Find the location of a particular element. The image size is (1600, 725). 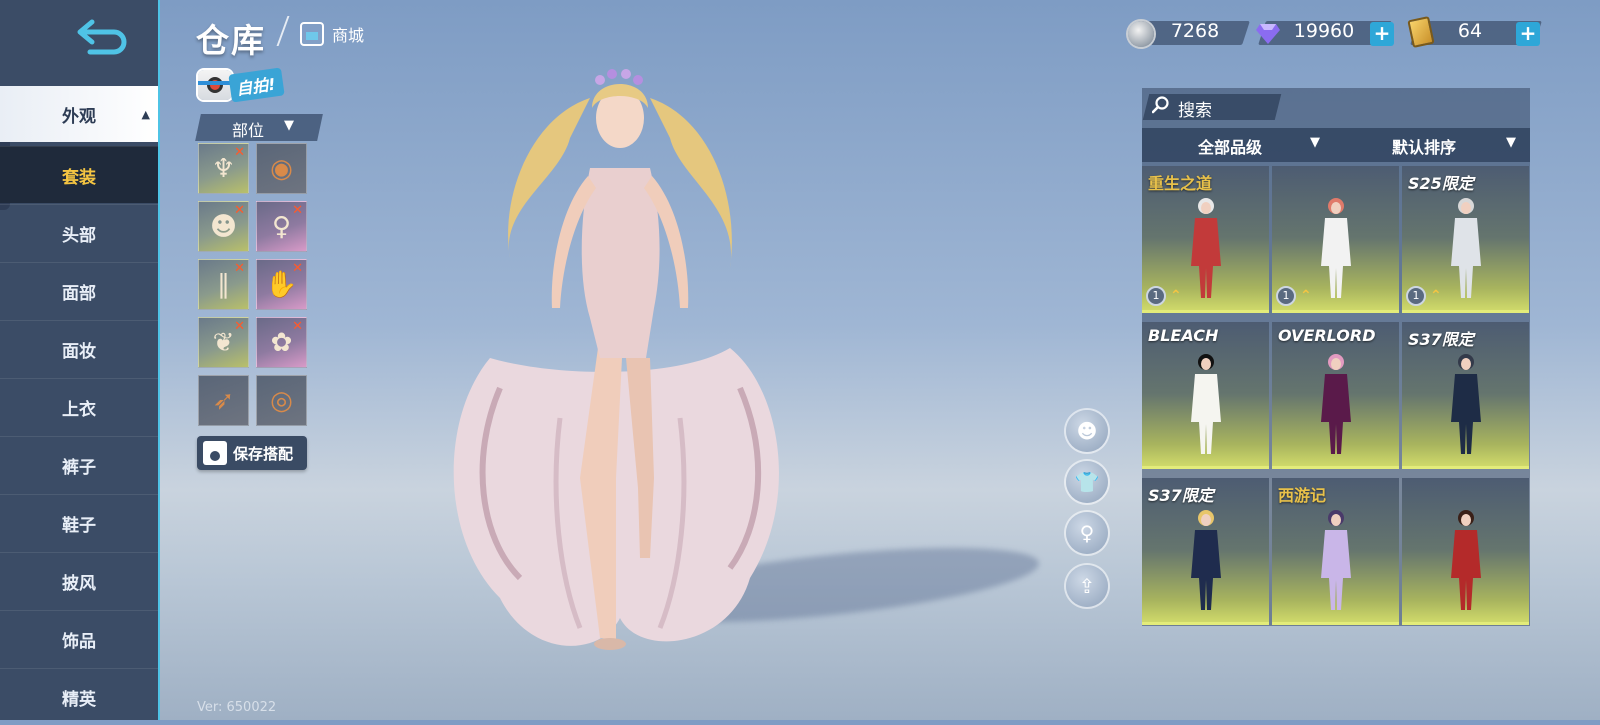

costume-card: OVERLORD is located at coordinates (1335, 395).